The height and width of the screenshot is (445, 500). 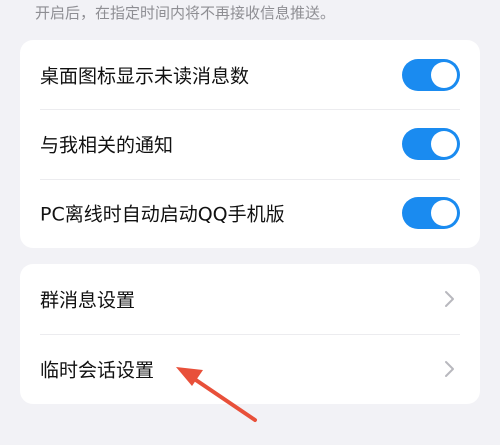 What do you see at coordinates (216, 394) in the screenshot?
I see `red-arrow-annotation-icon` at bounding box center [216, 394].